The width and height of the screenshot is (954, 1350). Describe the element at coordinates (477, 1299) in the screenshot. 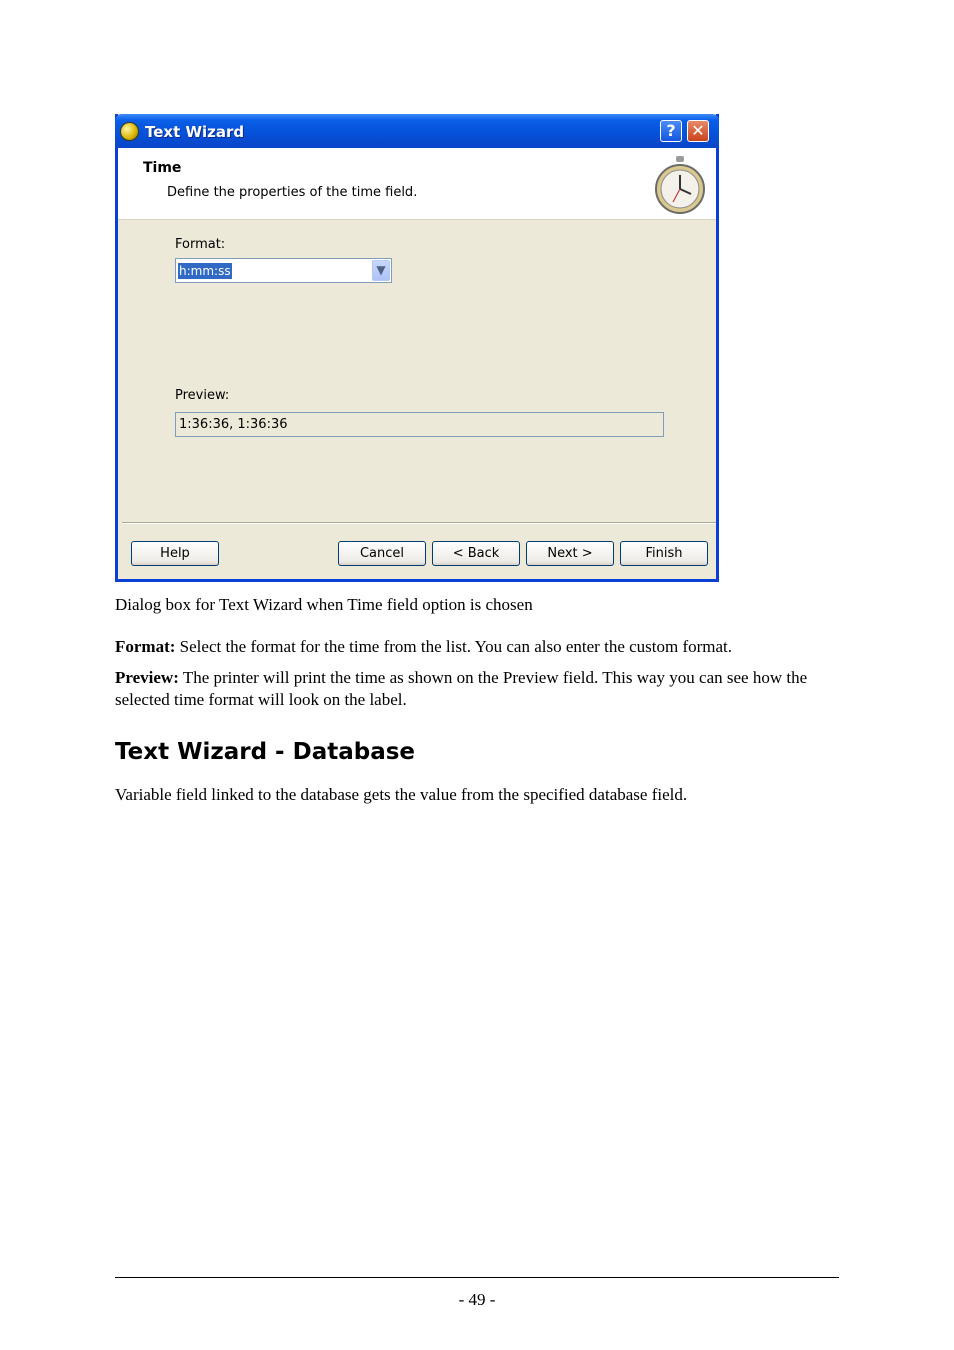

I see `page-number: - 49 -` at that location.